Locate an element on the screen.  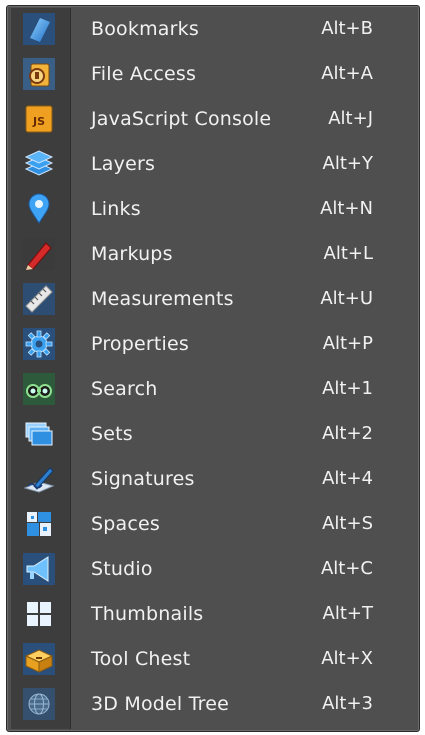
menu-item-properties: Properties Alt+P is located at coordinates (213, 343).